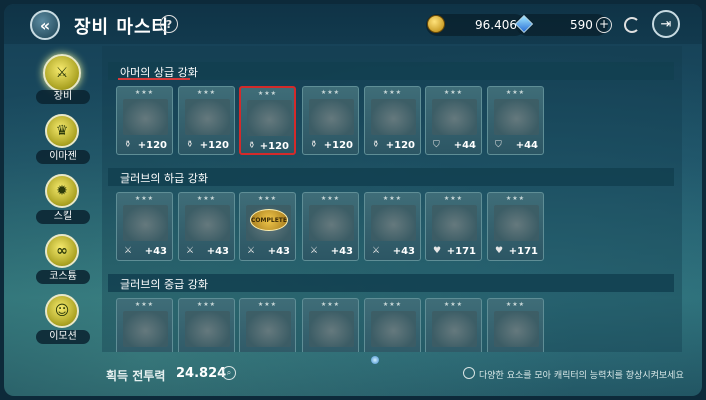 The image size is (706, 400). What do you see at coordinates (169, 24) in the screenshot?
I see `help-icon: ?` at bounding box center [169, 24].